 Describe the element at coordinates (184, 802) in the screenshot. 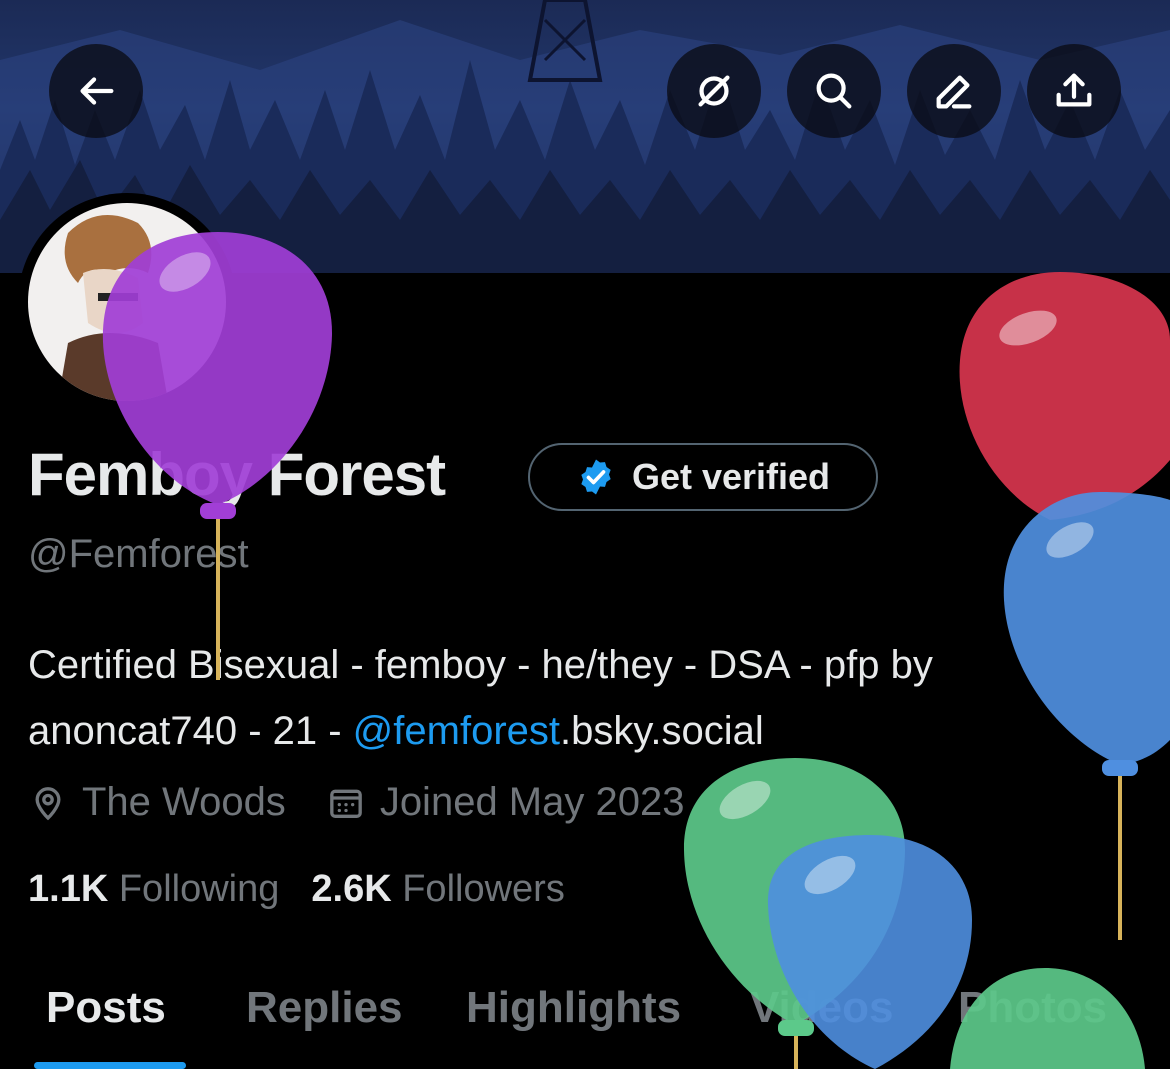

I see `location-text: The Woods` at that location.